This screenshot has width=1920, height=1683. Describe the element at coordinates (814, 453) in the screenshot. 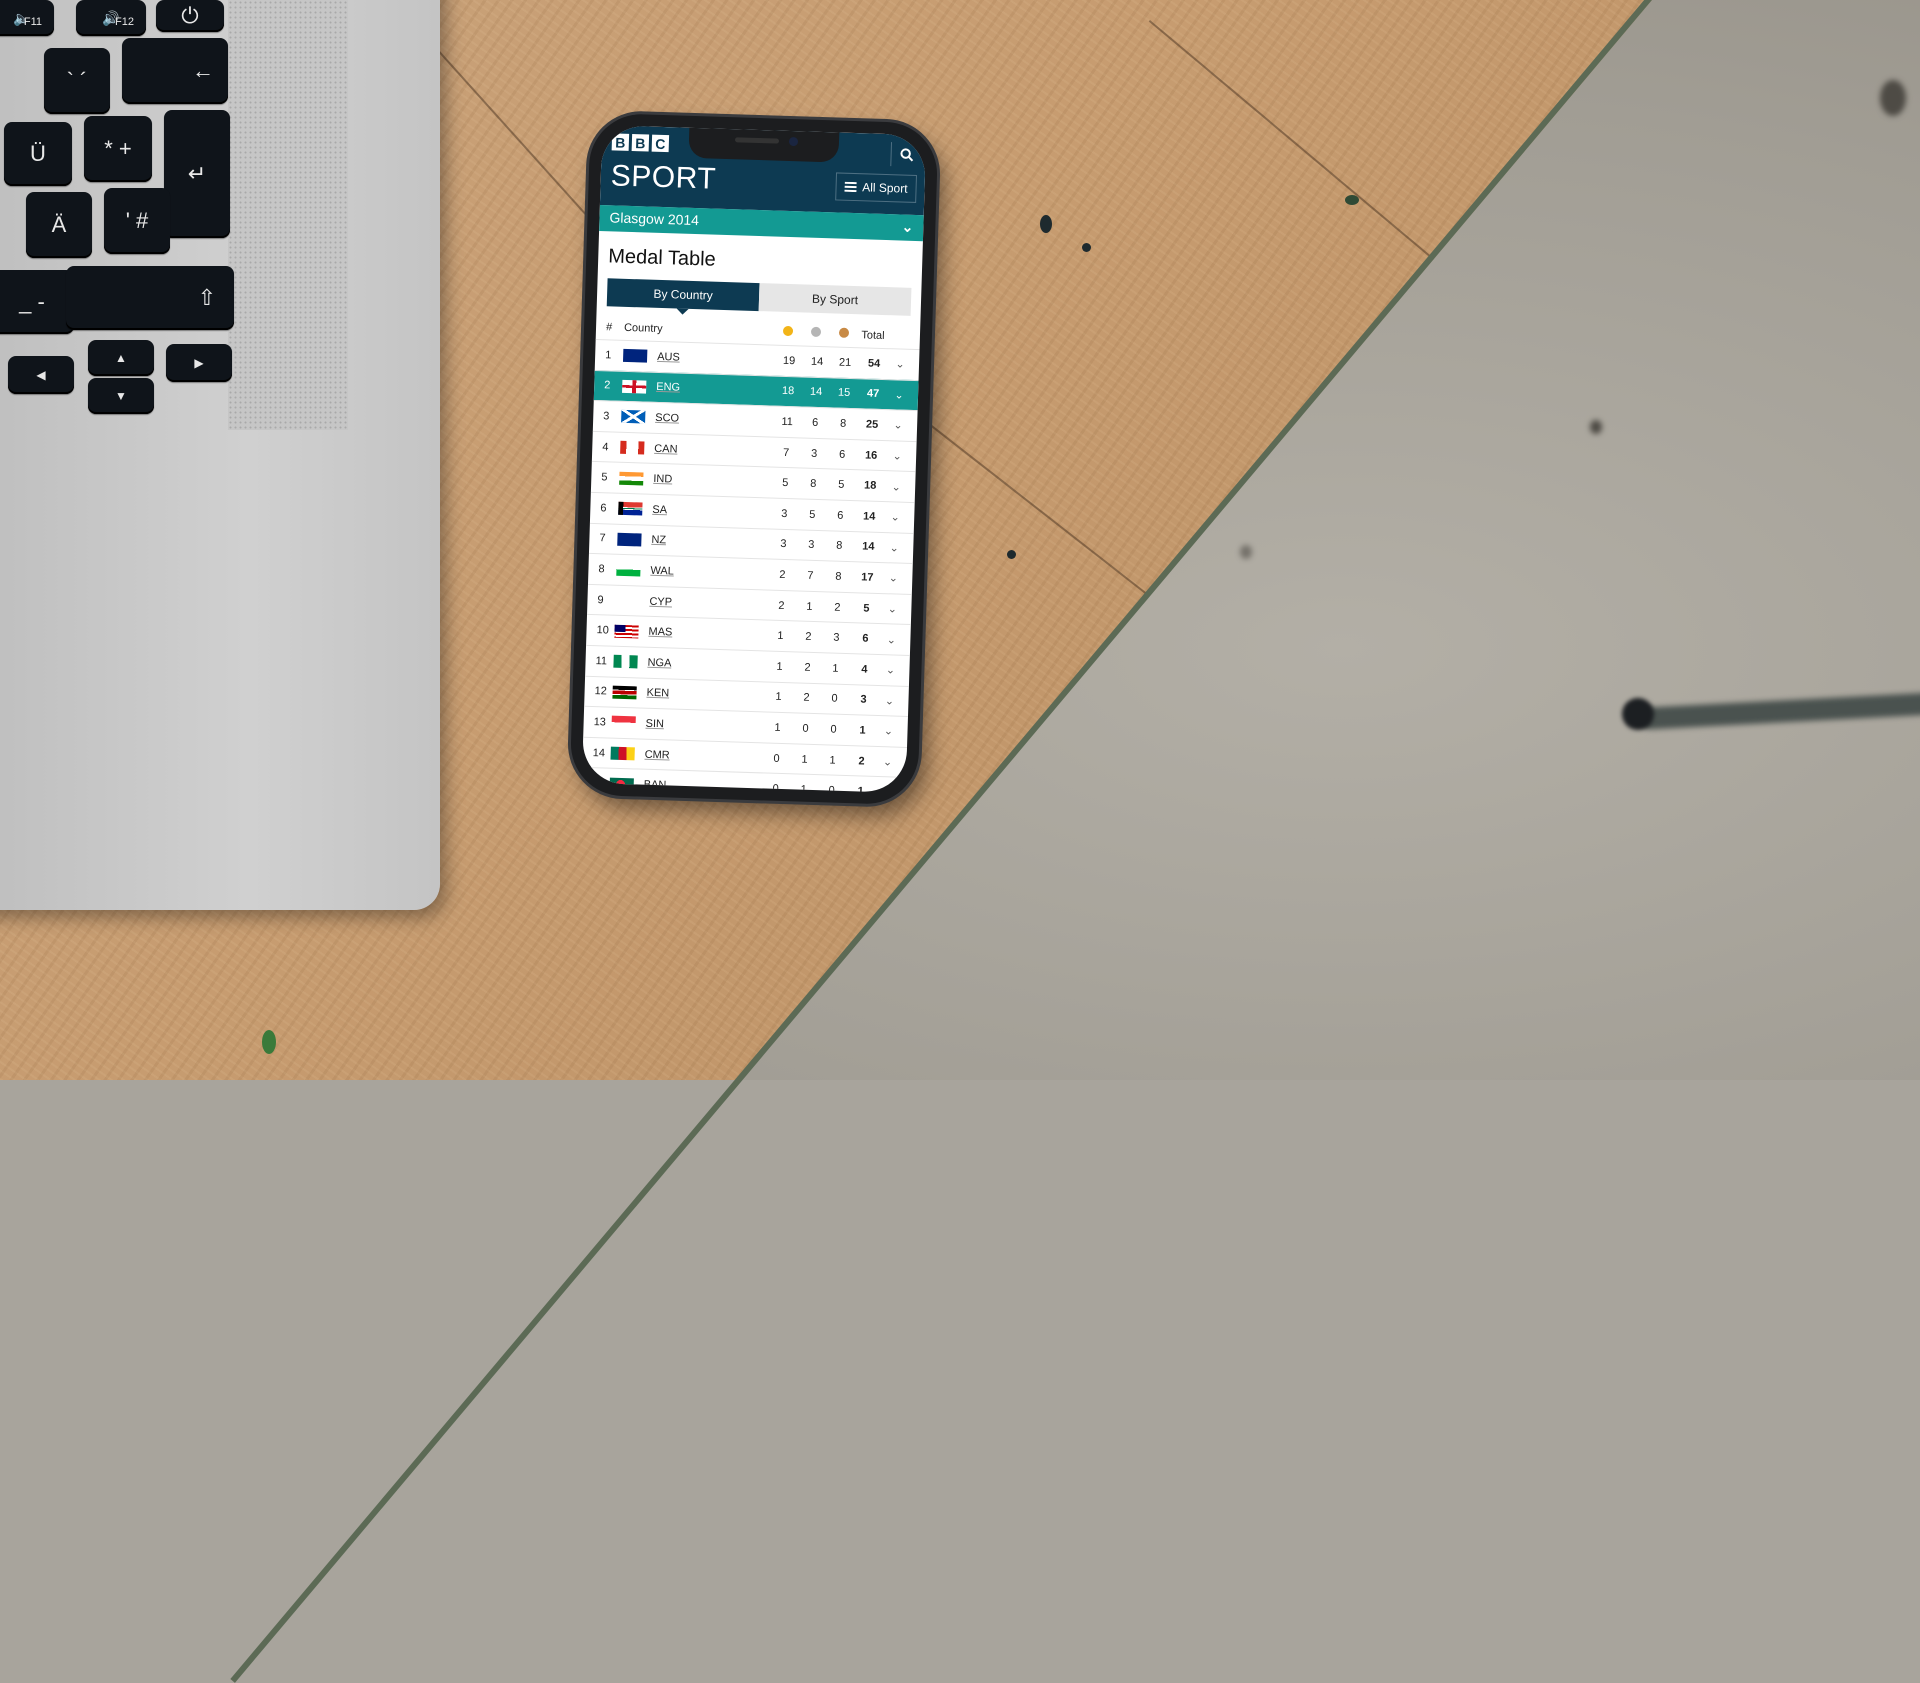

I see `silver-count: 3` at that location.